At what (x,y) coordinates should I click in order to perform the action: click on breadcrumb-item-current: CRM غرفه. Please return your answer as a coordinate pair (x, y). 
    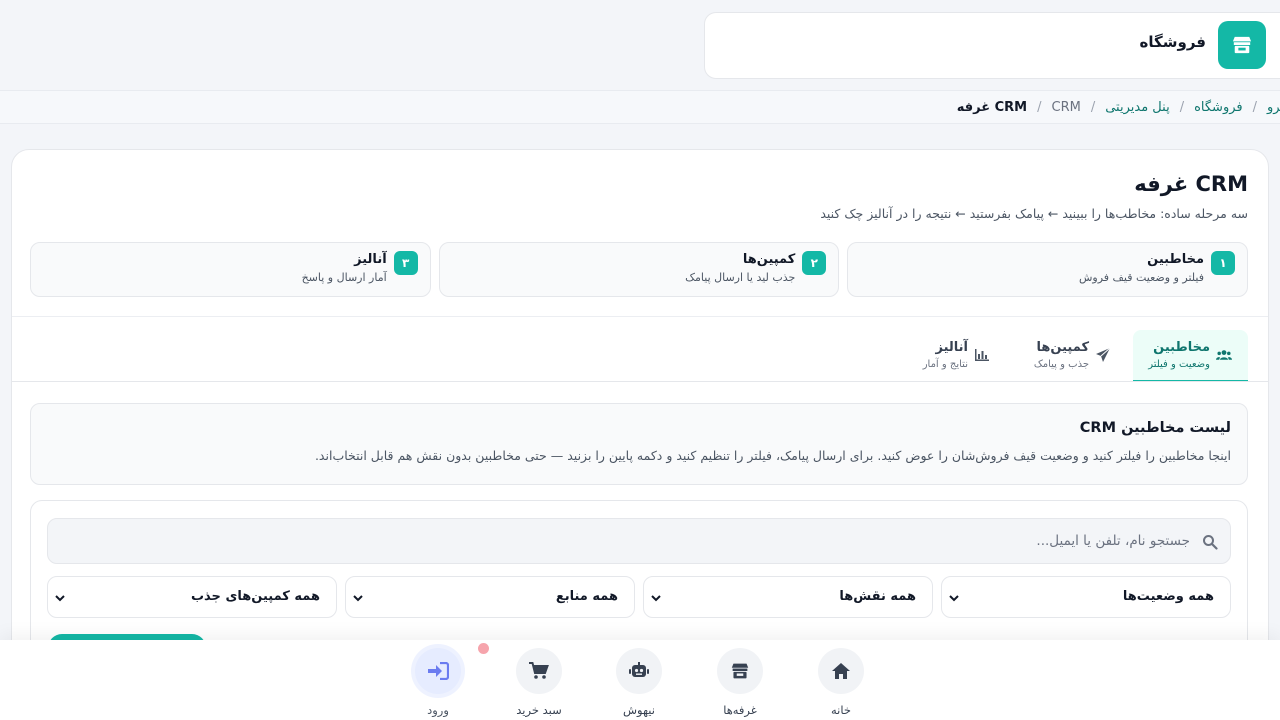
    Looking at the image, I should click on (992, 107).